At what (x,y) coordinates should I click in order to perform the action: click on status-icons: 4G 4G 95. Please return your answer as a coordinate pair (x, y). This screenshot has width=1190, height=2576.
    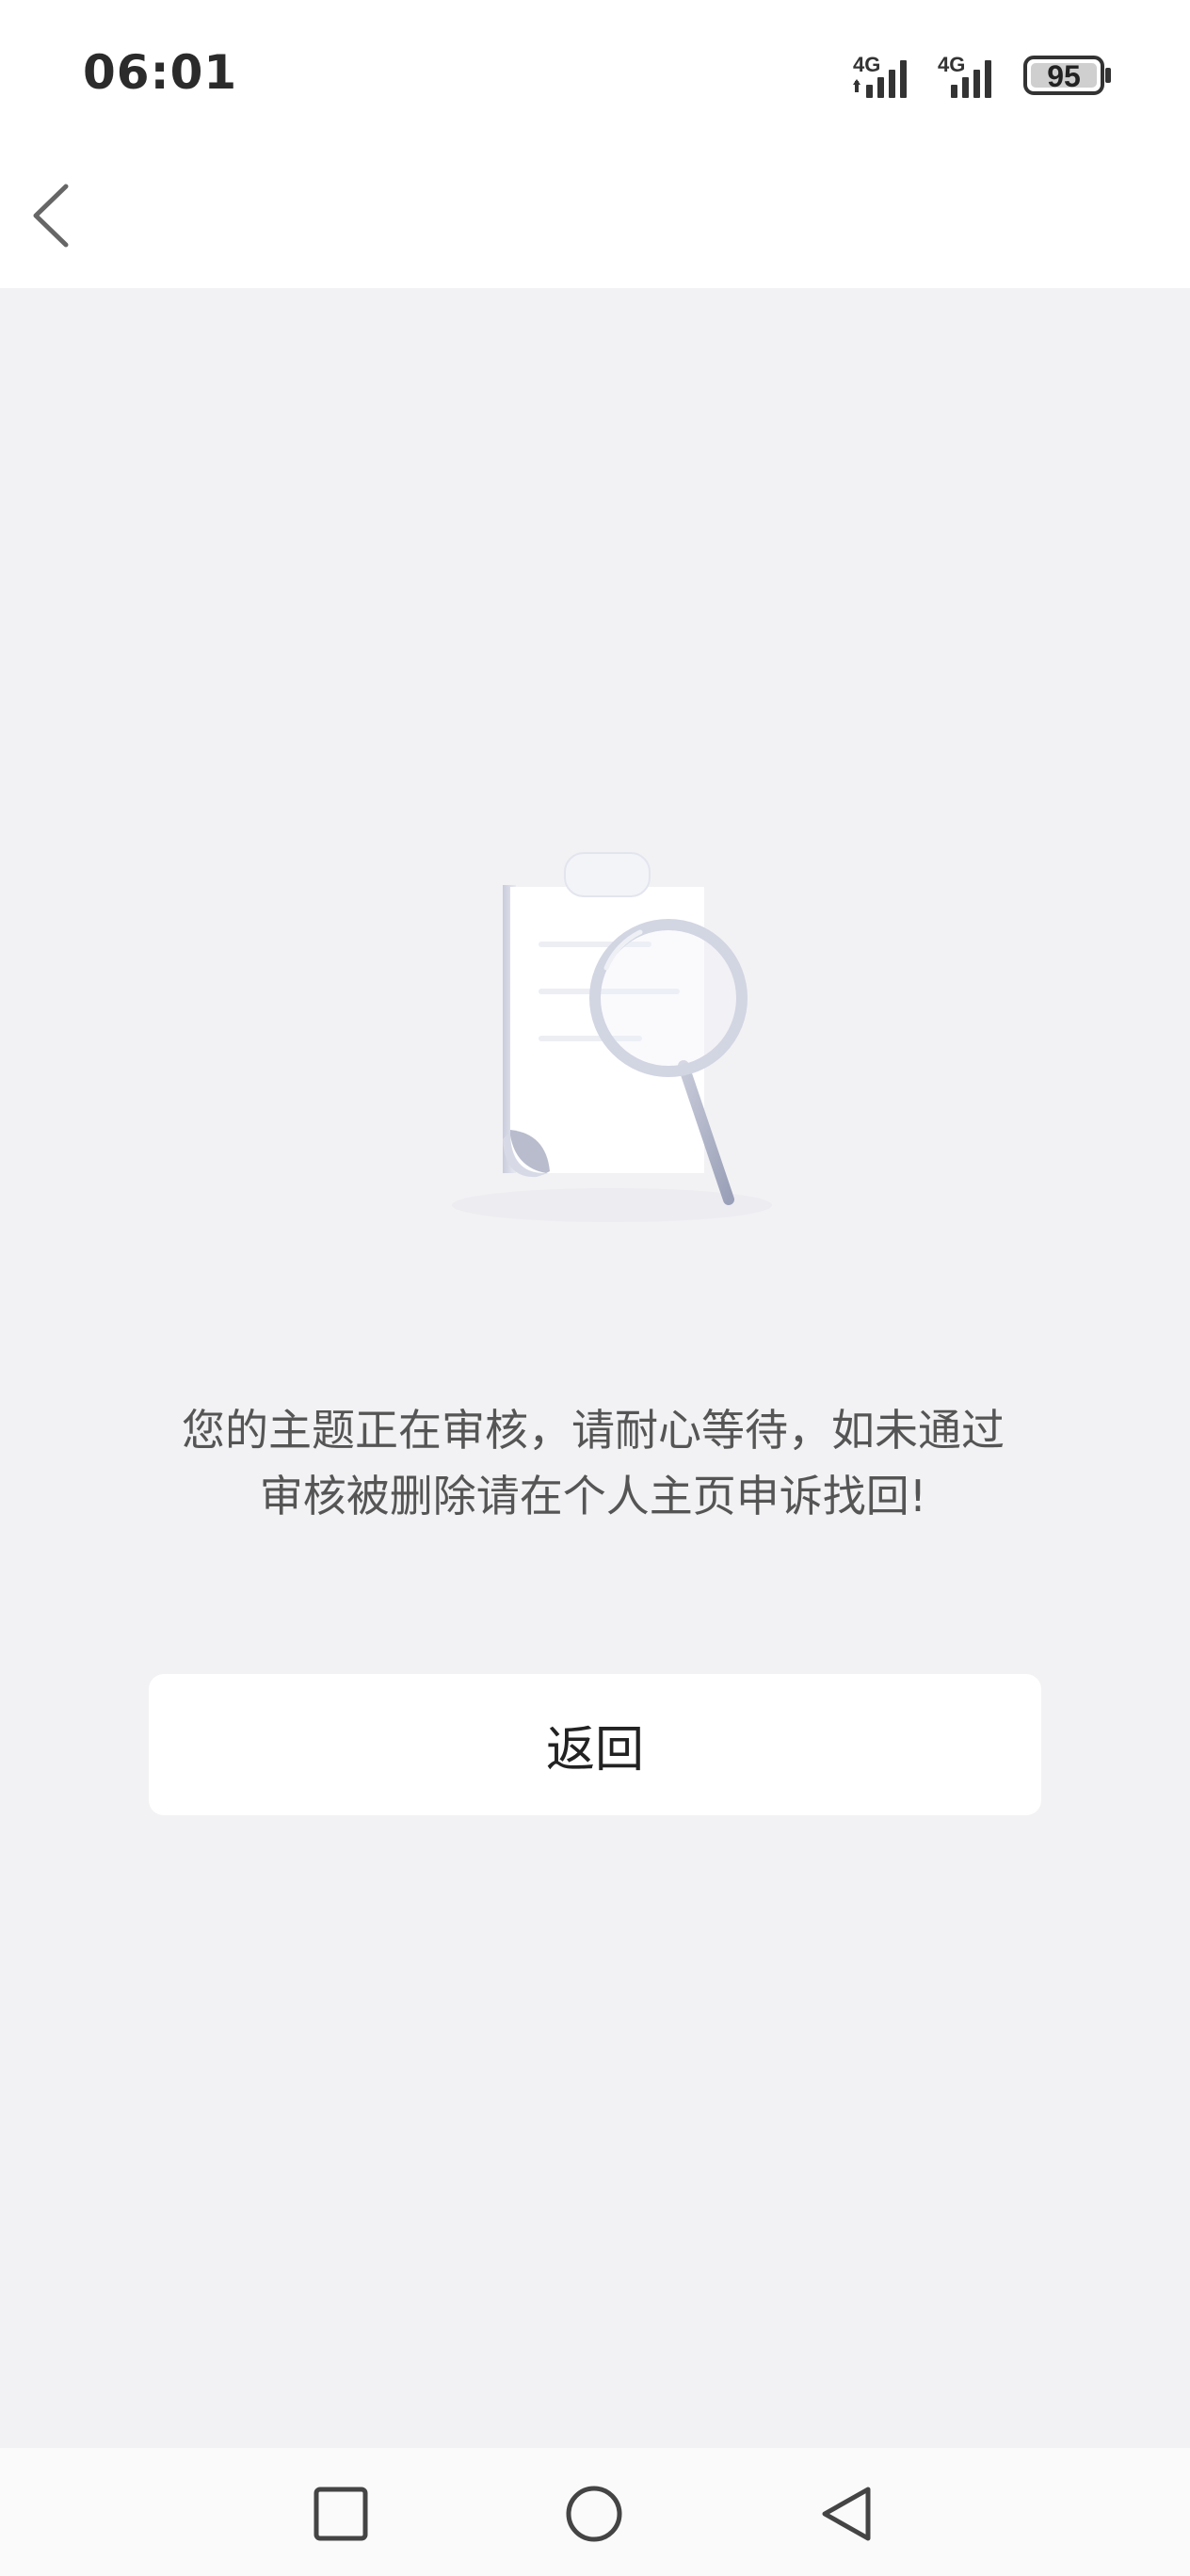
    Looking at the image, I should click on (983, 75).